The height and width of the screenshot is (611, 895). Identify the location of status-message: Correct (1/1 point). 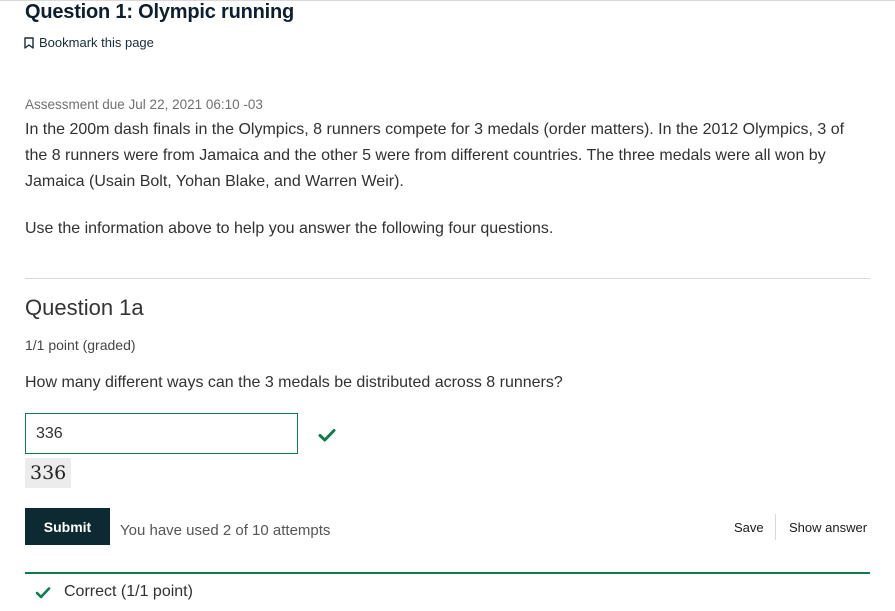
(114, 592).